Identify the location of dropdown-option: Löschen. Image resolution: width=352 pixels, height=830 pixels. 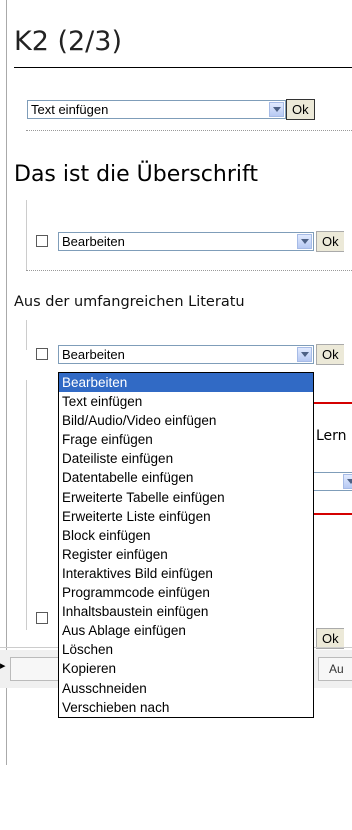
(186, 649).